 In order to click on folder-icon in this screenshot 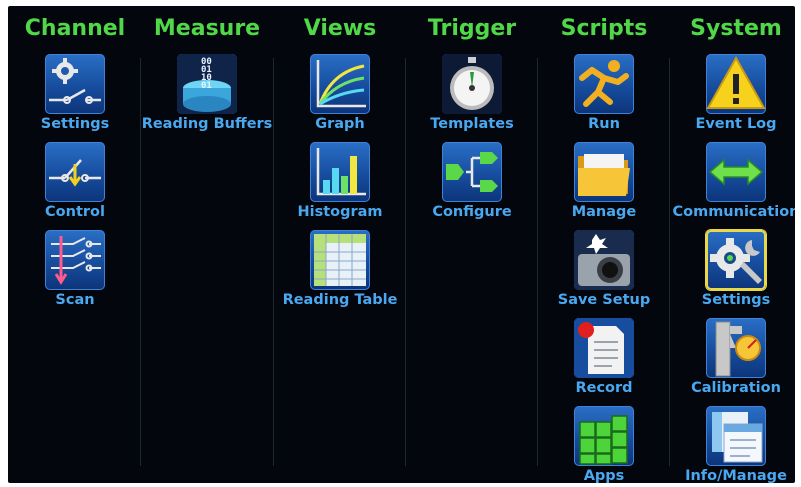, I will do `click(604, 172)`.